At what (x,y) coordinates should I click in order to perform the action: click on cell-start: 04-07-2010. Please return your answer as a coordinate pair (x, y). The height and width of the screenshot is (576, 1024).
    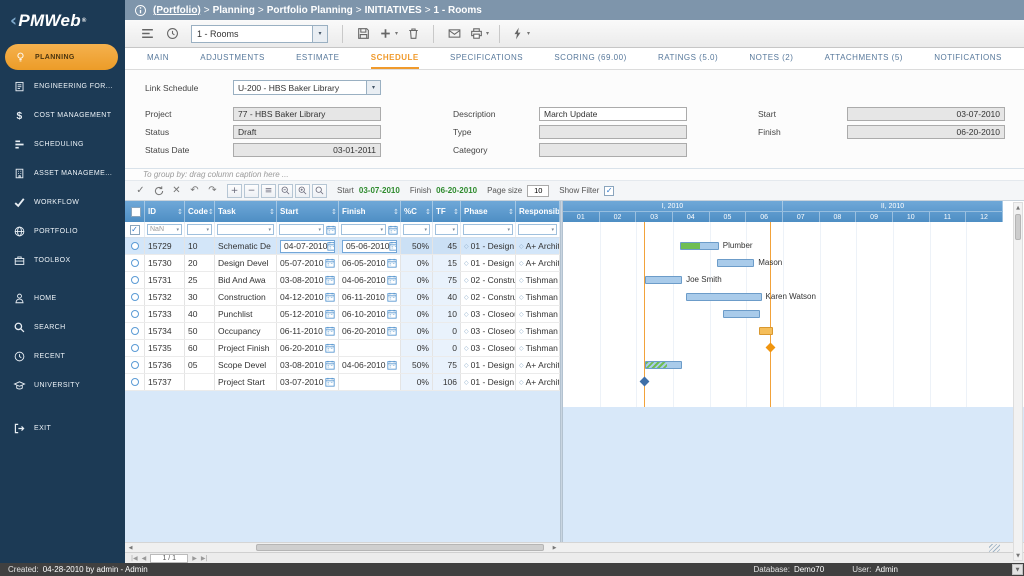
    Looking at the image, I should click on (308, 246).